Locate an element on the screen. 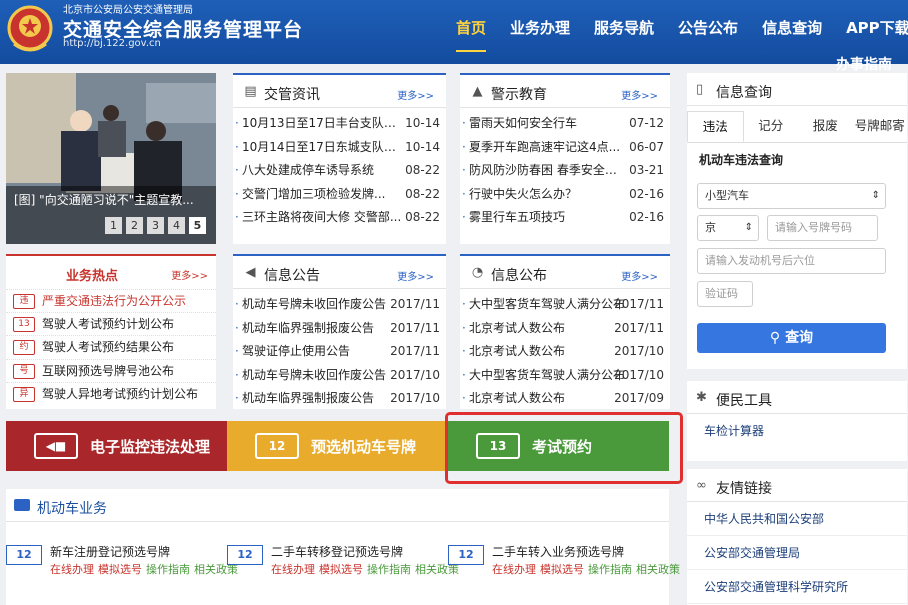  list-item: 大中型客货车驾驶人满分公布2017/10 is located at coordinates (565, 376).